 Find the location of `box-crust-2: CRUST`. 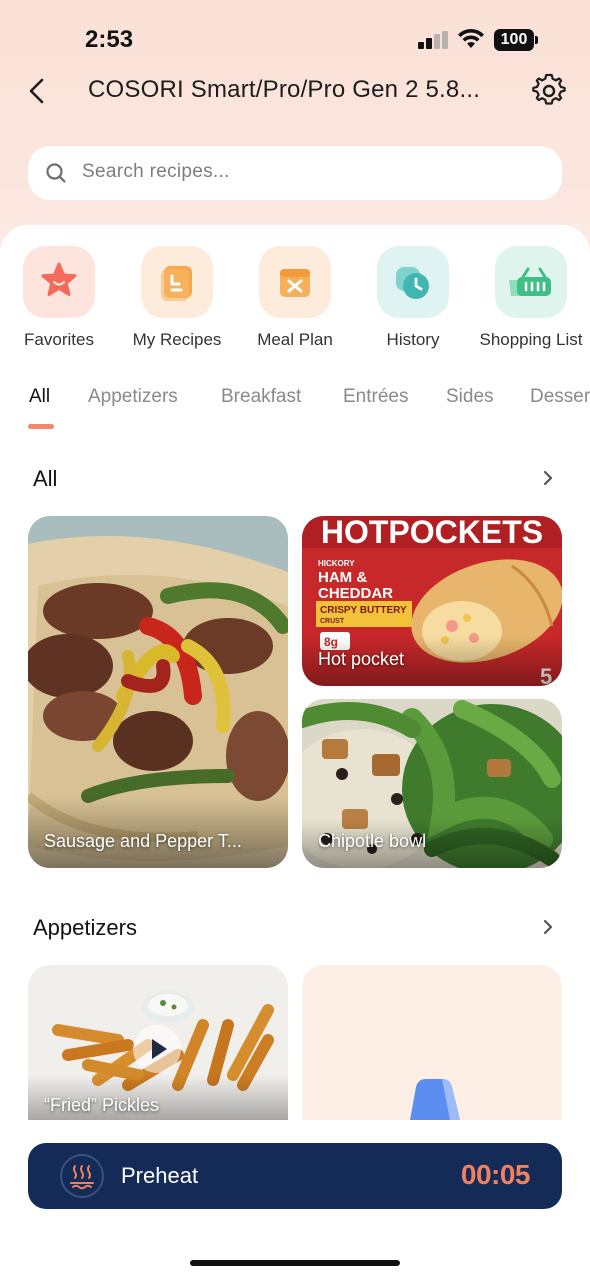

box-crust-2: CRUST is located at coordinates (332, 621).